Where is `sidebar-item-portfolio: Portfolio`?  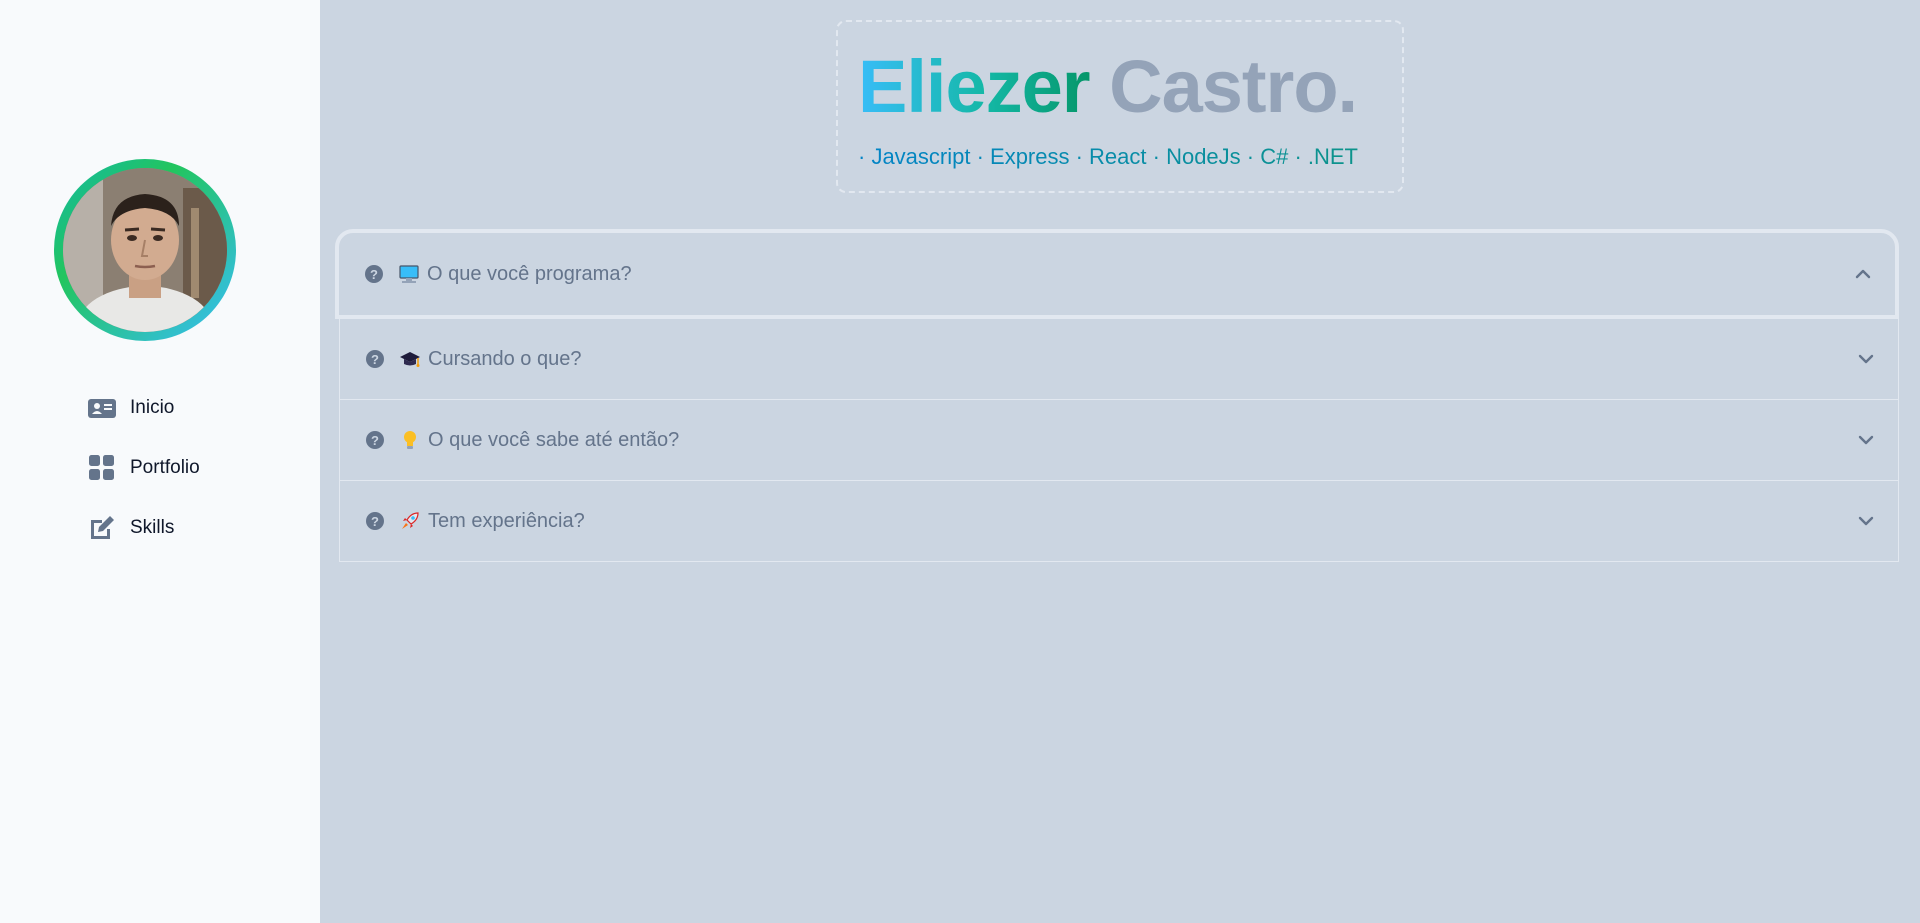 sidebar-item-portfolio: Portfolio is located at coordinates (144, 468).